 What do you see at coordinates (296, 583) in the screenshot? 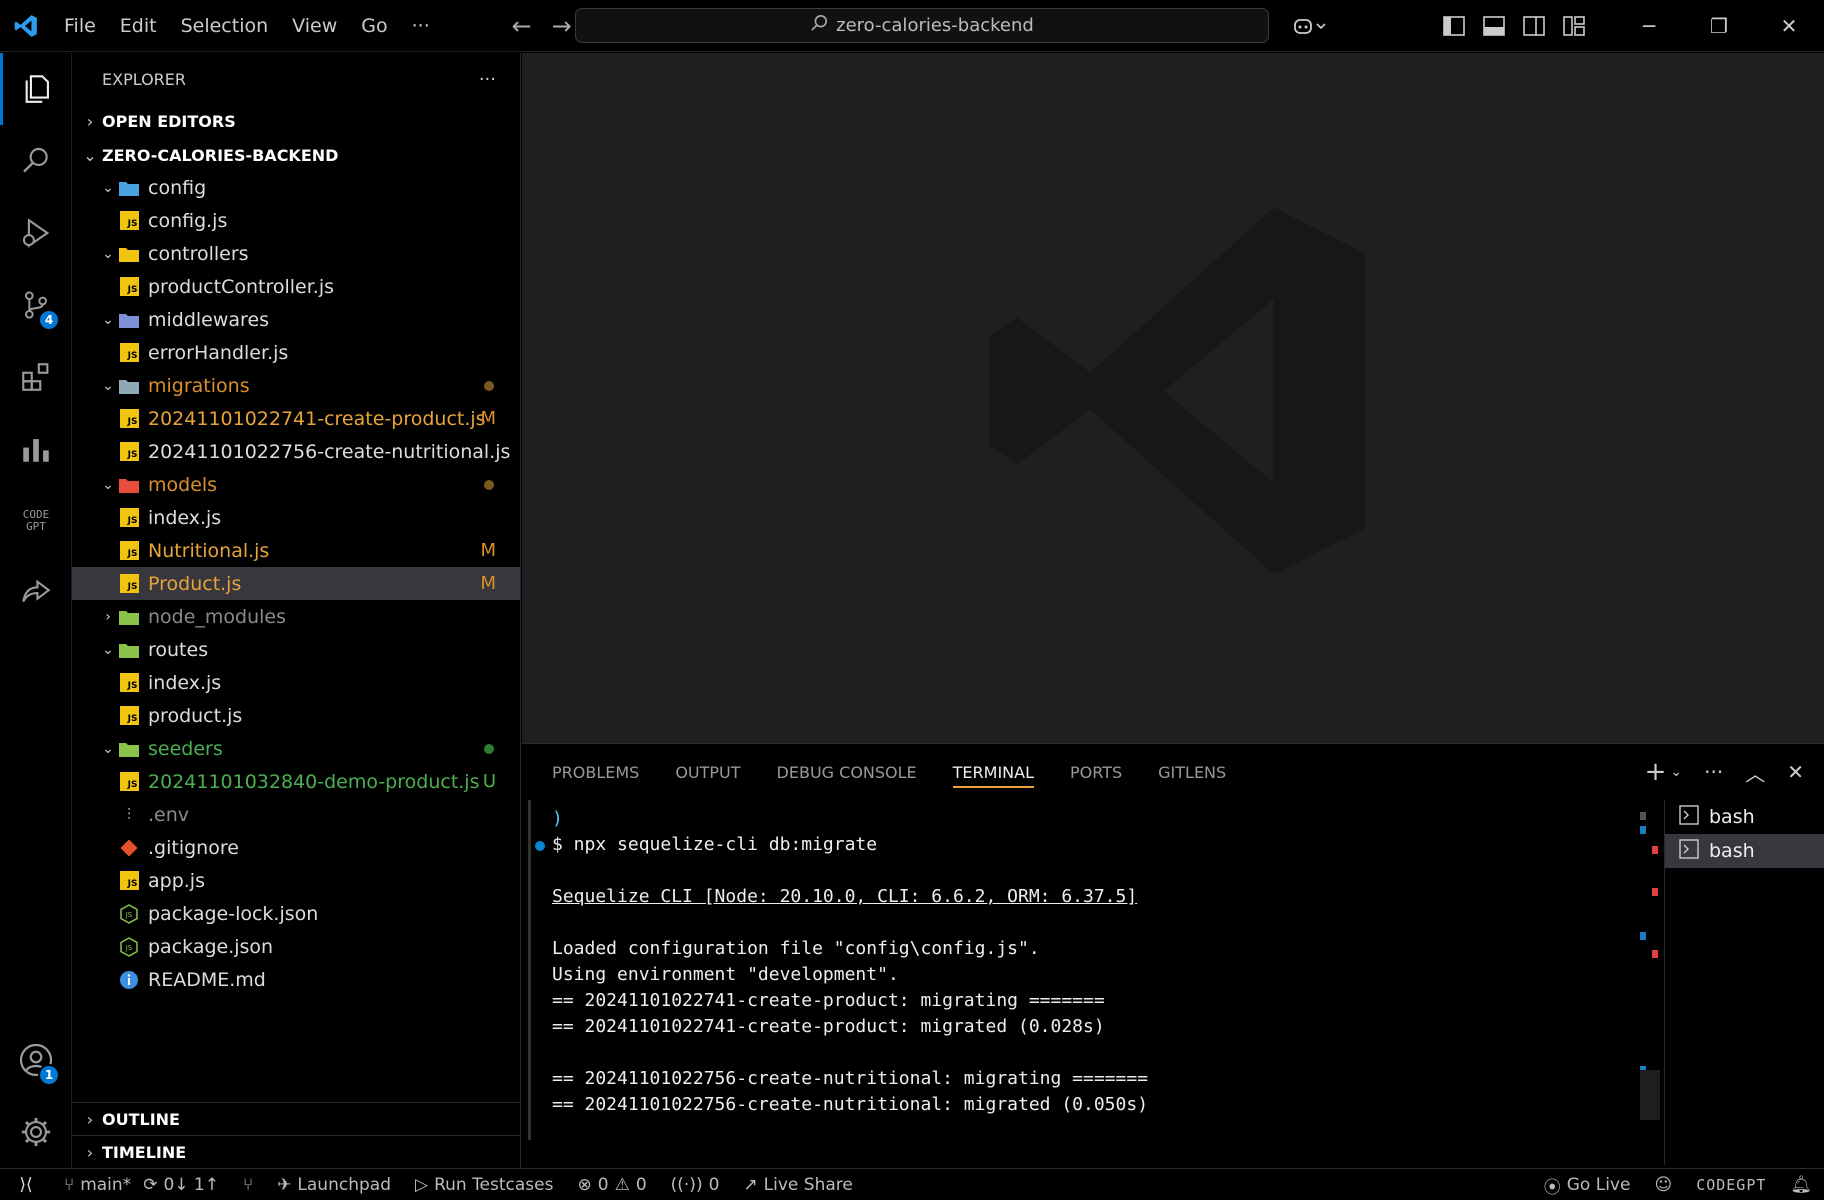
I see `file-item: JS Product.js M` at bounding box center [296, 583].